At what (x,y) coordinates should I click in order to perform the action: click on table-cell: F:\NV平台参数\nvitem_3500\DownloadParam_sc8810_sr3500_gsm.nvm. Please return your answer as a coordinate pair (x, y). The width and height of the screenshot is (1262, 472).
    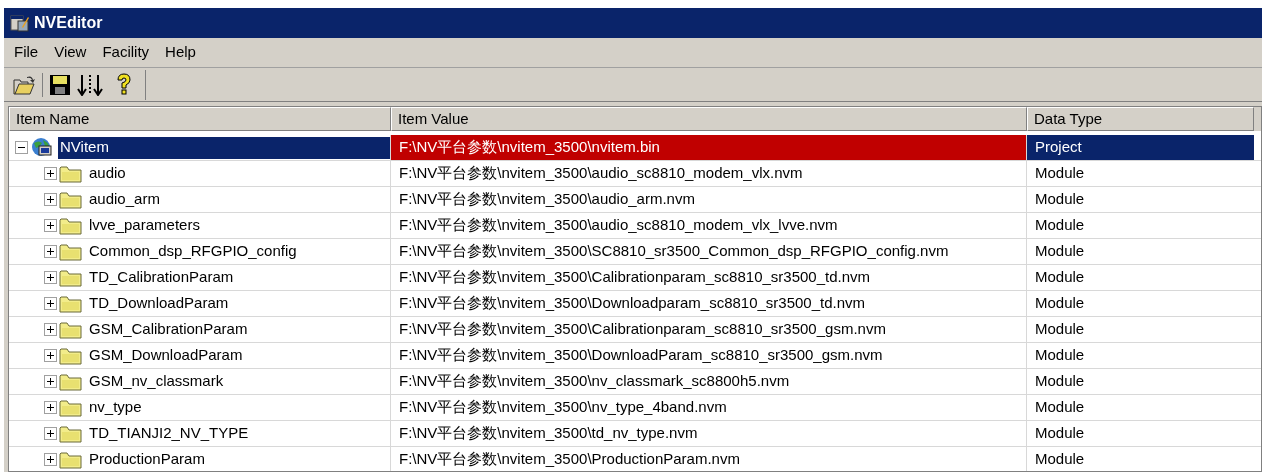
    Looking at the image, I should click on (709, 355).